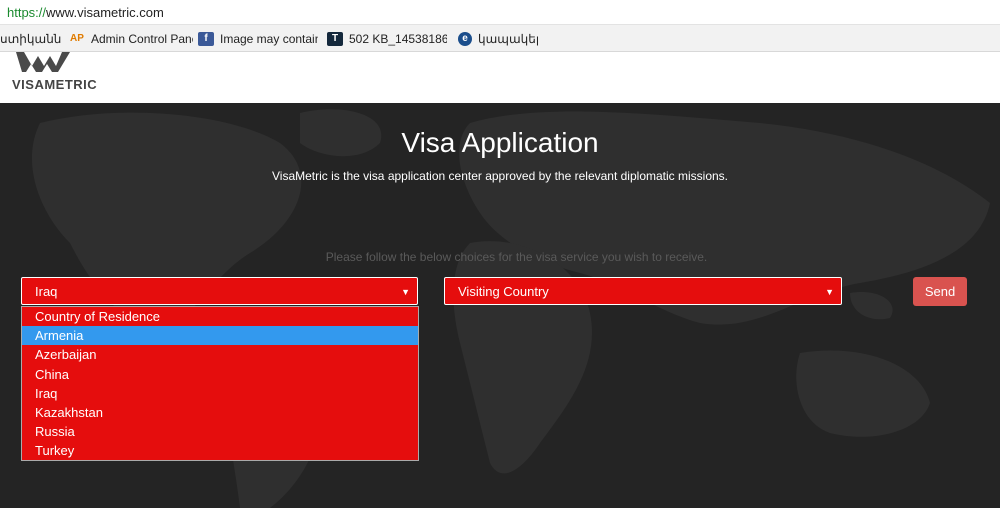  Describe the element at coordinates (500, 142) in the screenshot. I see `page-title: Visa Application` at that location.